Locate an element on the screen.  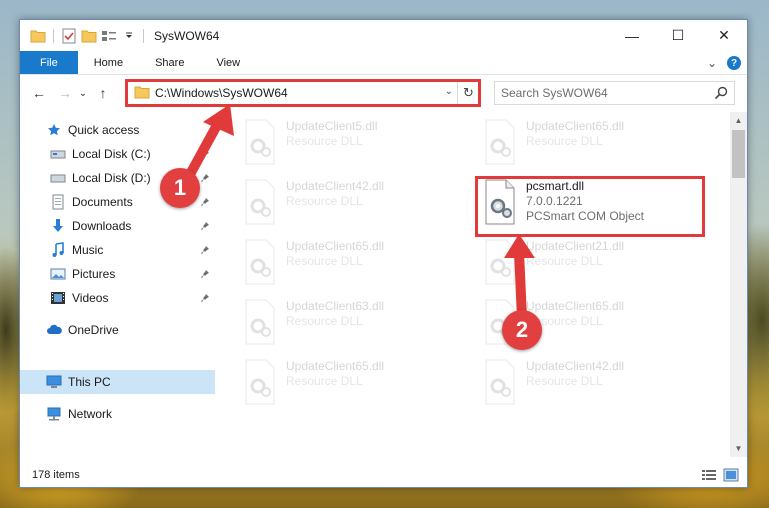
new-folder-icon is located at coordinates (89, 36).